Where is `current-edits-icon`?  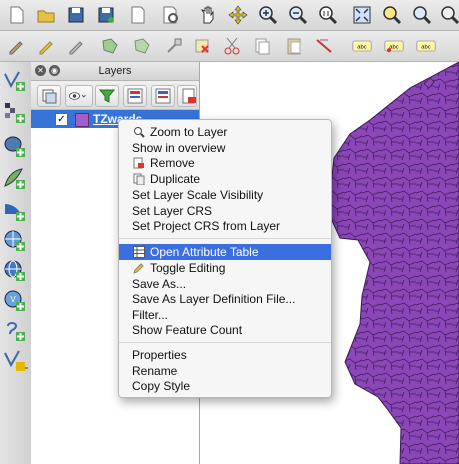 current-edits-icon is located at coordinates (16, 46).